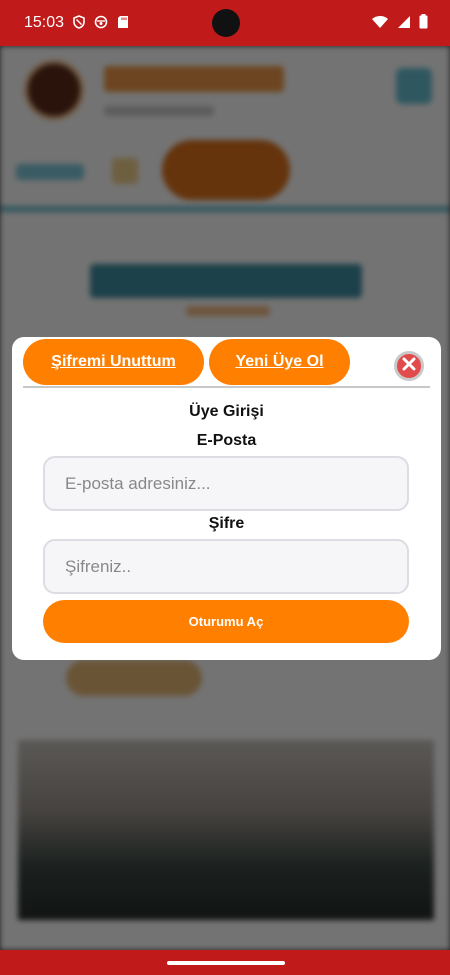  What do you see at coordinates (113, 362) in the screenshot?
I see `forgot-password-tab: Şifremi Unuttum` at bounding box center [113, 362].